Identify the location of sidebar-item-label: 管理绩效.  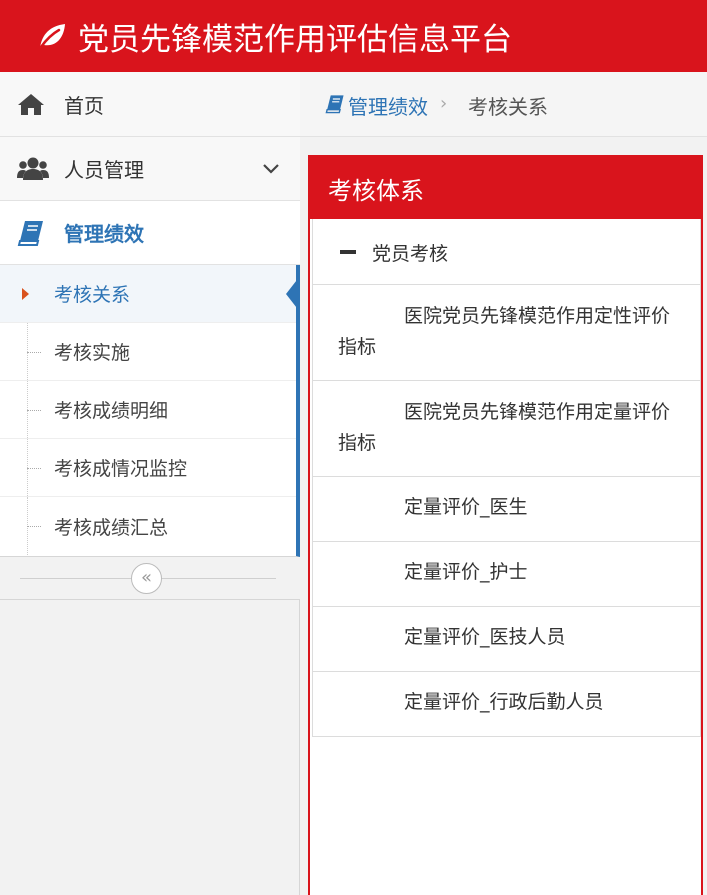
(104, 234).